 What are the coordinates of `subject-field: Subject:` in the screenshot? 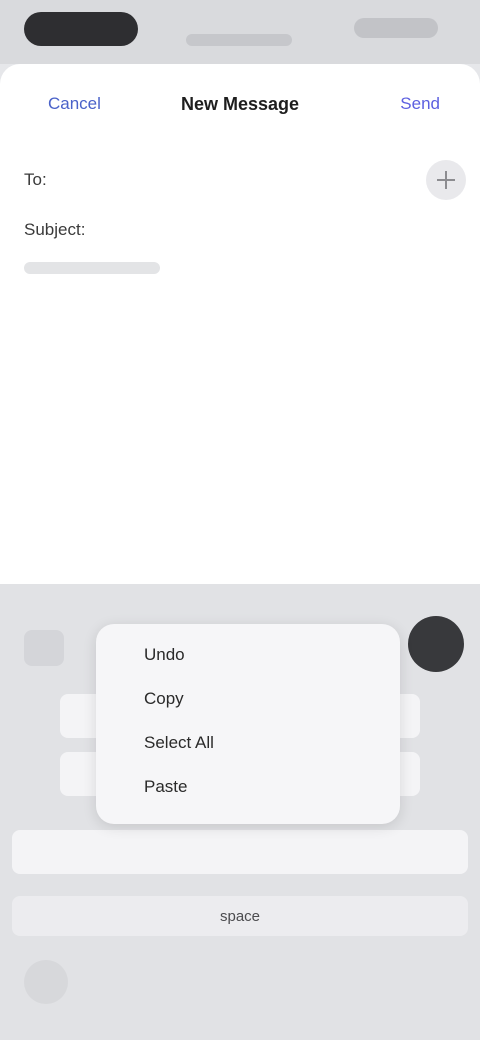 It's located at (54, 230).